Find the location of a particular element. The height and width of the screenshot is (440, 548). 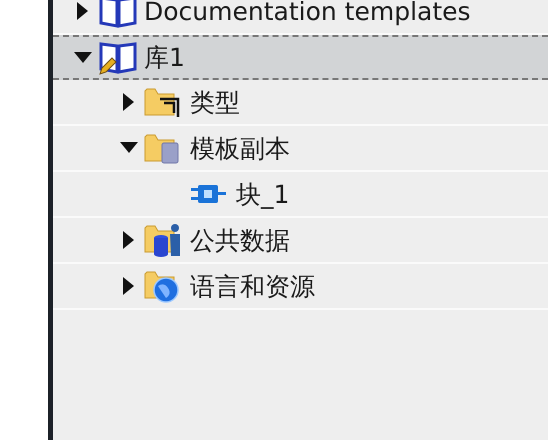

tree-row: 块_1 is located at coordinates (300, 195).